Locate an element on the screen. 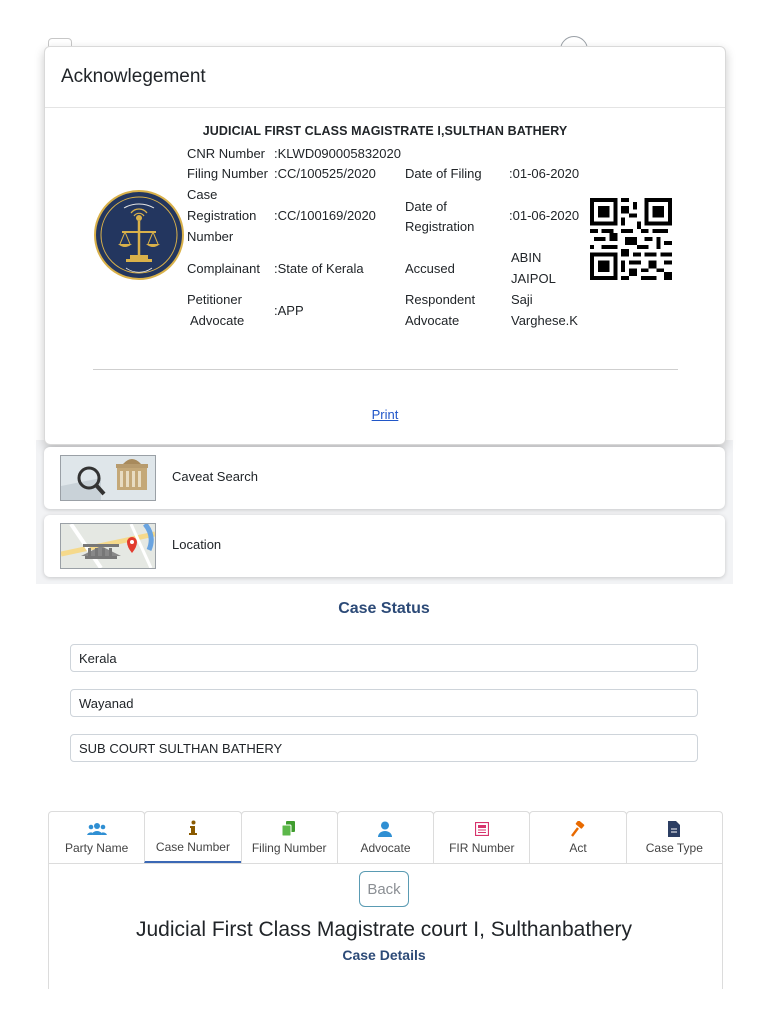 The image size is (768, 1024). caveat-search-label: Caveat Search is located at coordinates (215, 476).